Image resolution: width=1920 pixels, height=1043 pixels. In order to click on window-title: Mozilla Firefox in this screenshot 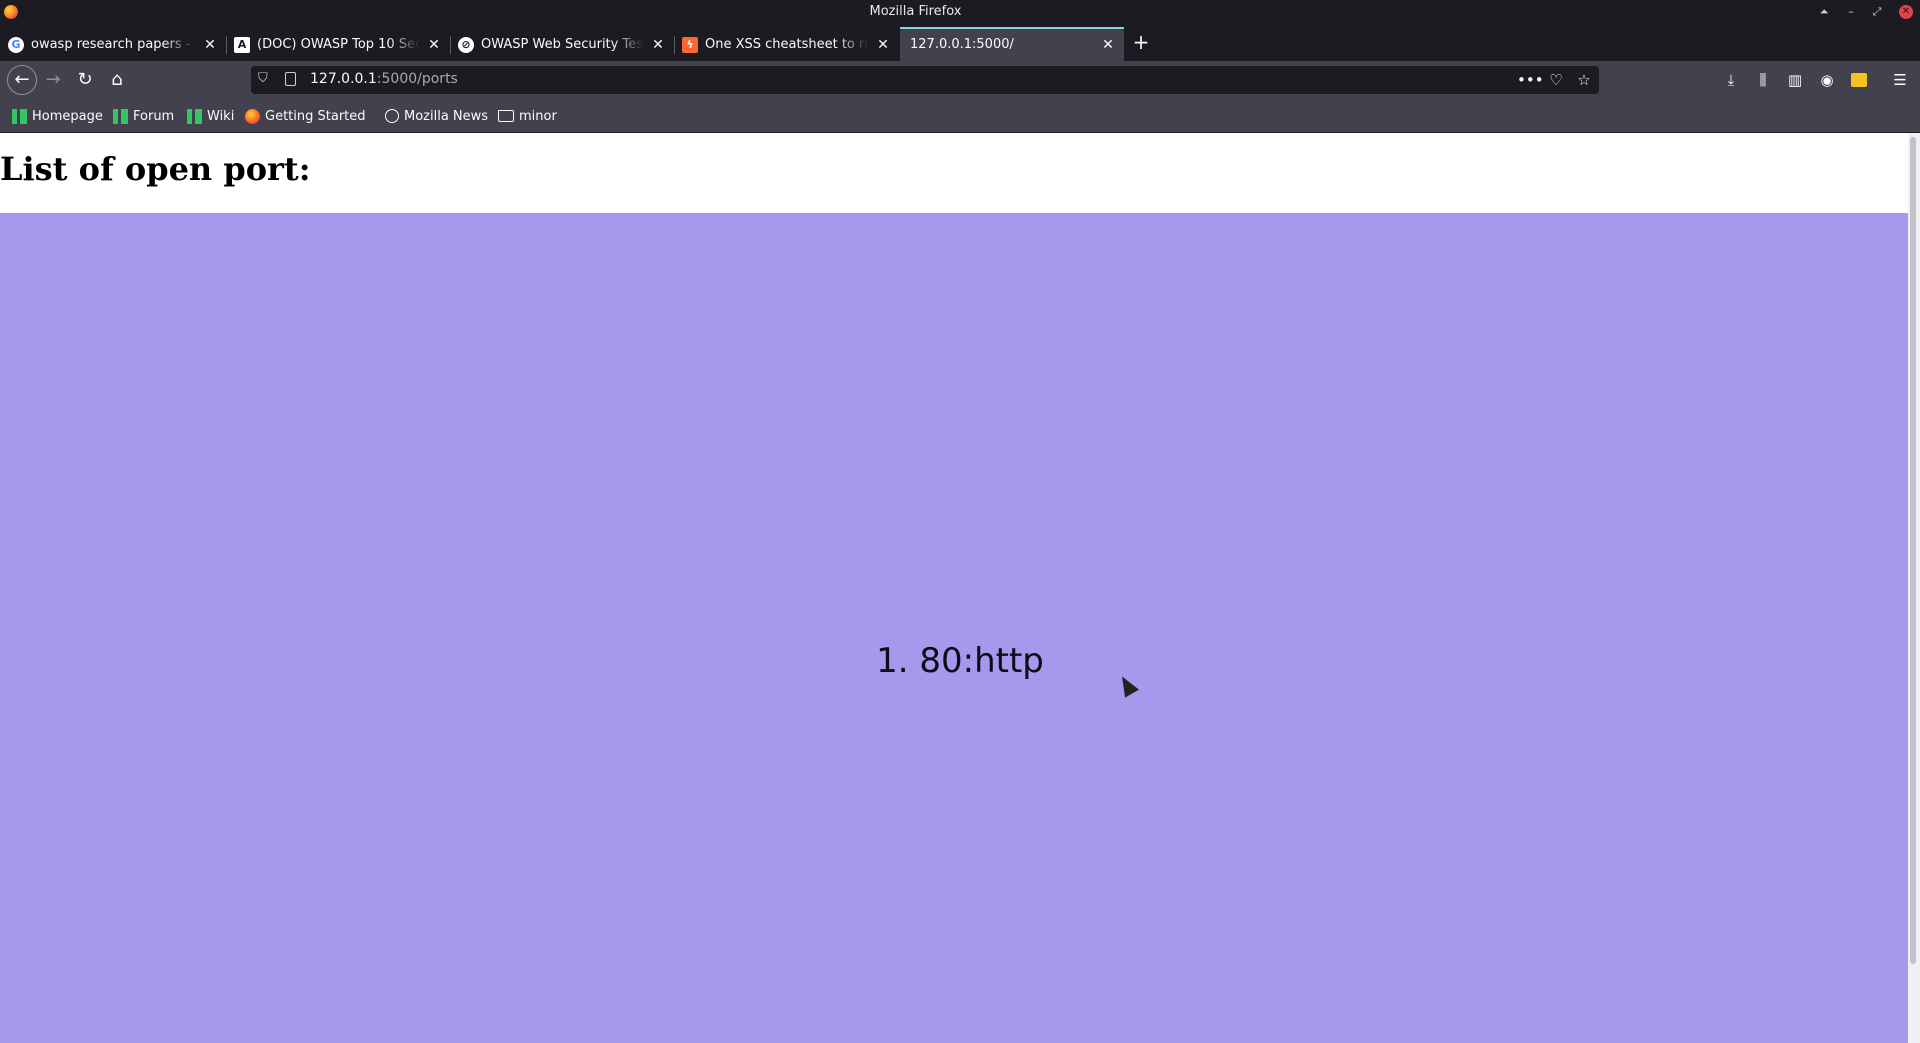, I will do `click(915, 11)`.